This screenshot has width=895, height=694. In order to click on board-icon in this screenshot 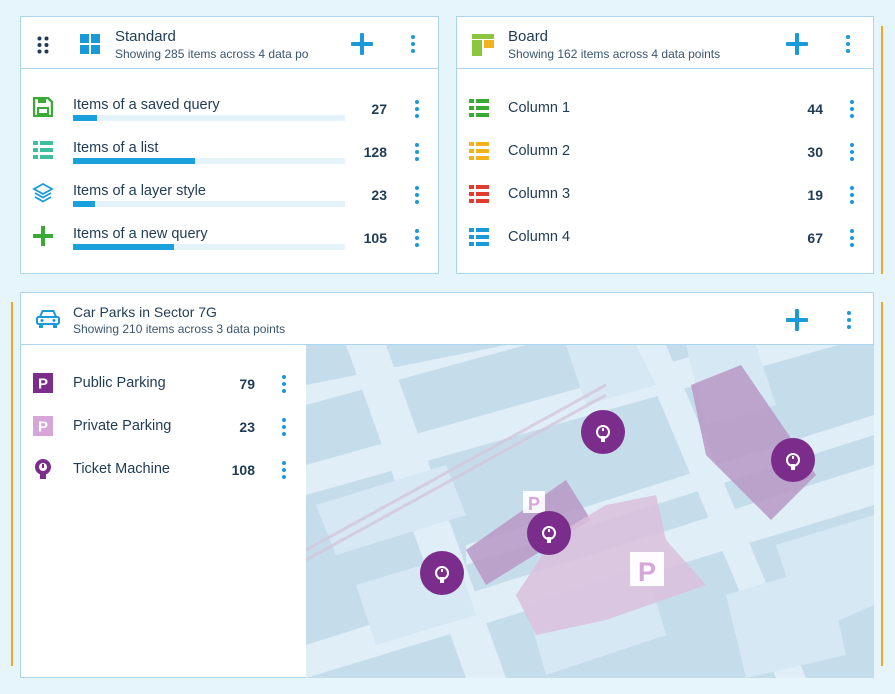, I will do `click(483, 45)`.